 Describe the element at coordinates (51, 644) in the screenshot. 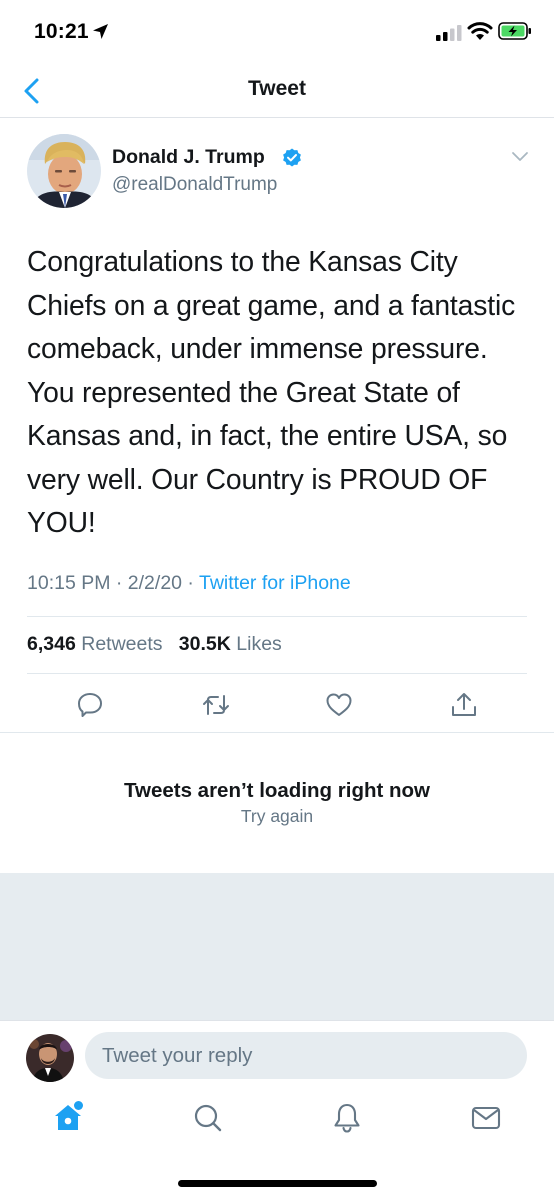

I see `retweets-count: 6,346` at that location.